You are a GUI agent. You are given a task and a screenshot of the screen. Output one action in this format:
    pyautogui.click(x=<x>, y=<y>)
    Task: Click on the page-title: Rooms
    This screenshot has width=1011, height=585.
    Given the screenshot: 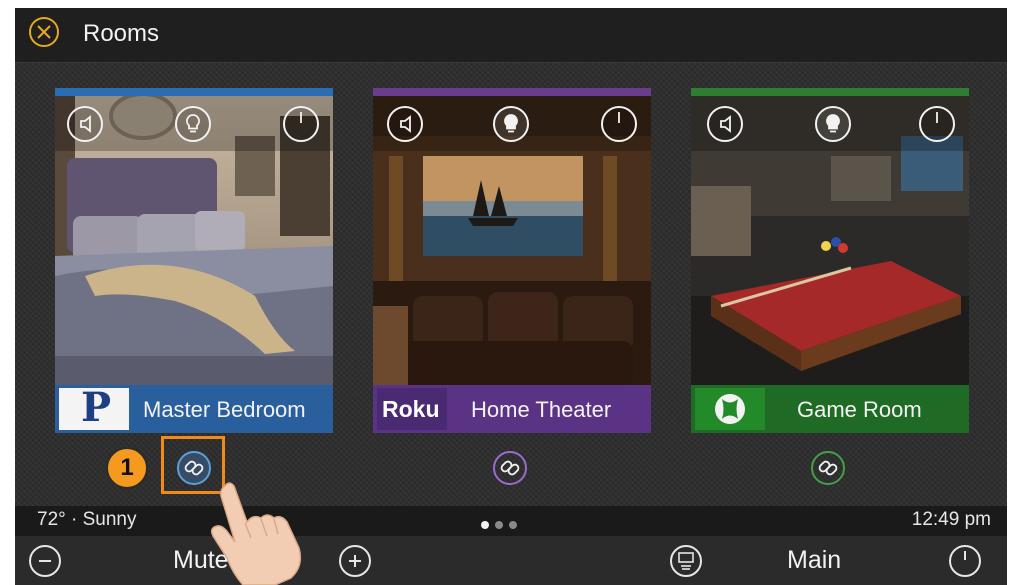 What is the action you would take?
    pyautogui.click(x=121, y=33)
    